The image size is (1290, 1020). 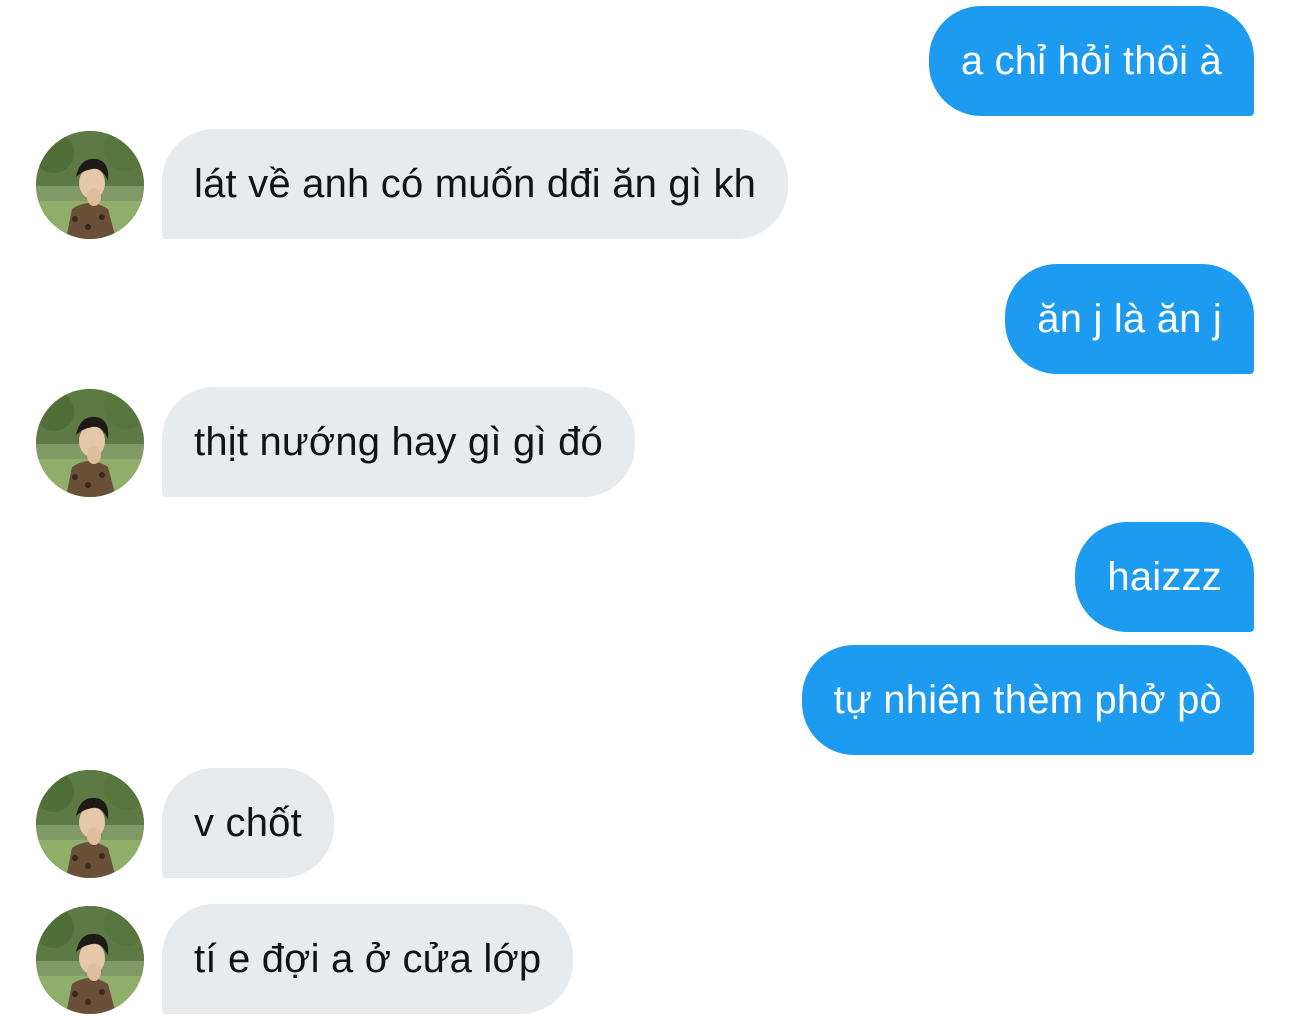 I want to click on message-text: ăn j là ăn j, so click(x=1129, y=318).